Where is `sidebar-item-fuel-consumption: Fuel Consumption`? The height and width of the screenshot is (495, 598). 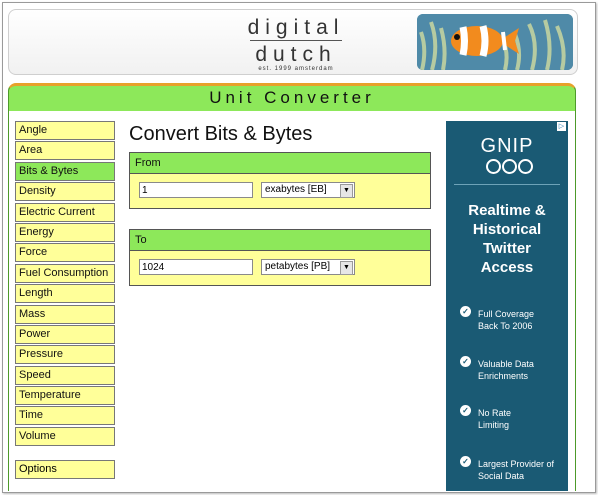
sidebar-item-fuel-consumption: Fuel Consumption is located at coordinates (65, 273).